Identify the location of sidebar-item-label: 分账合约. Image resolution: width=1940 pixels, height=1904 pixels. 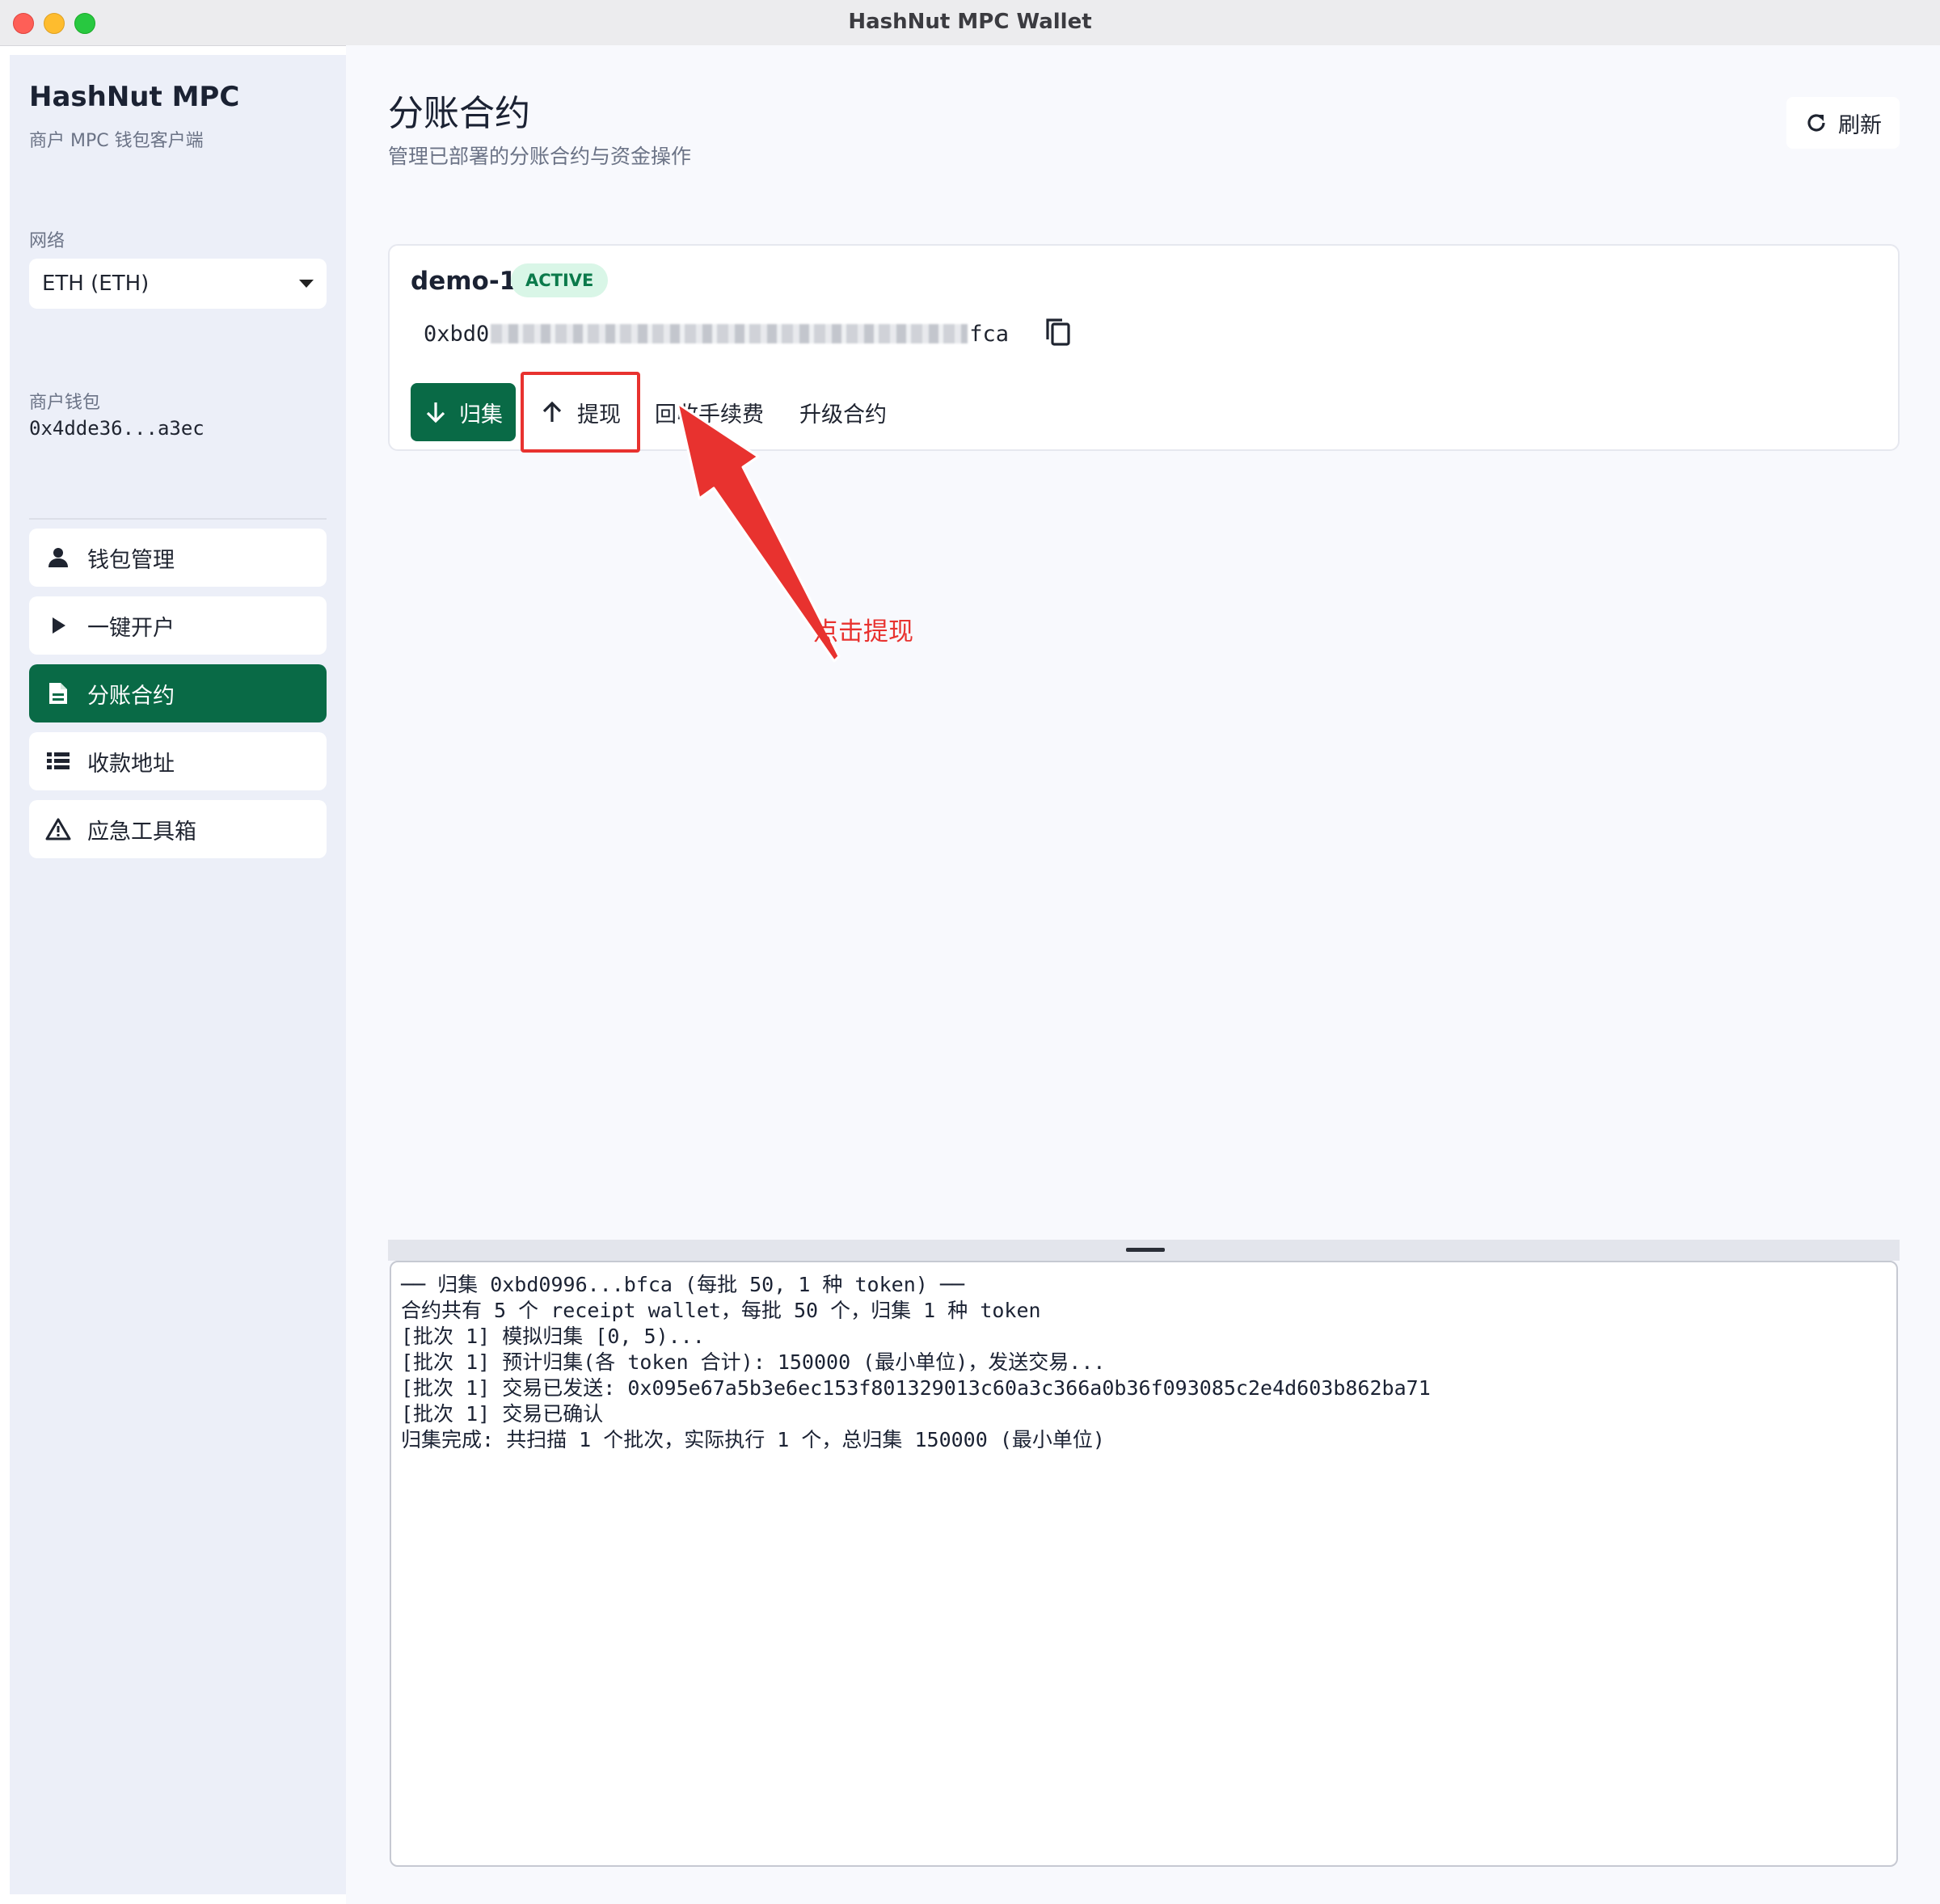
(131, 696).